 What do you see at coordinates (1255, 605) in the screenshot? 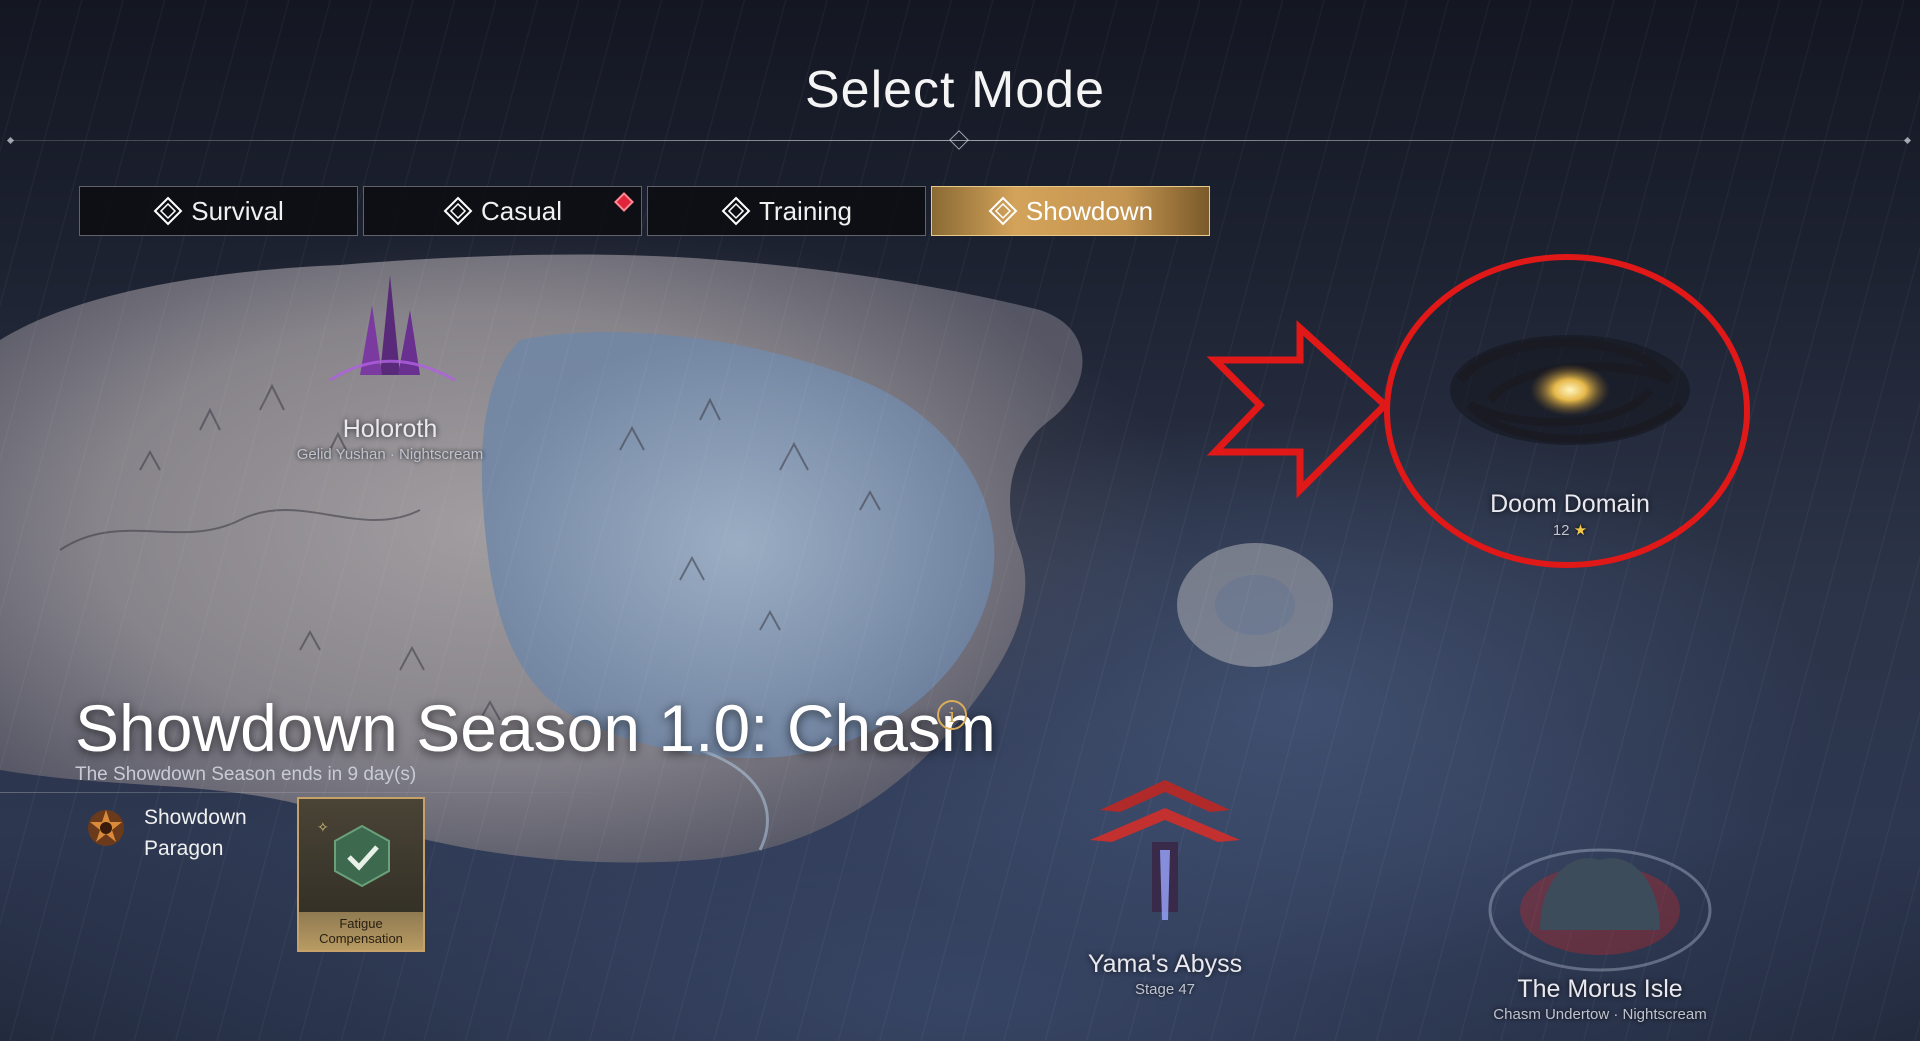
I see `small-island` at bounding box center [1255, 605].